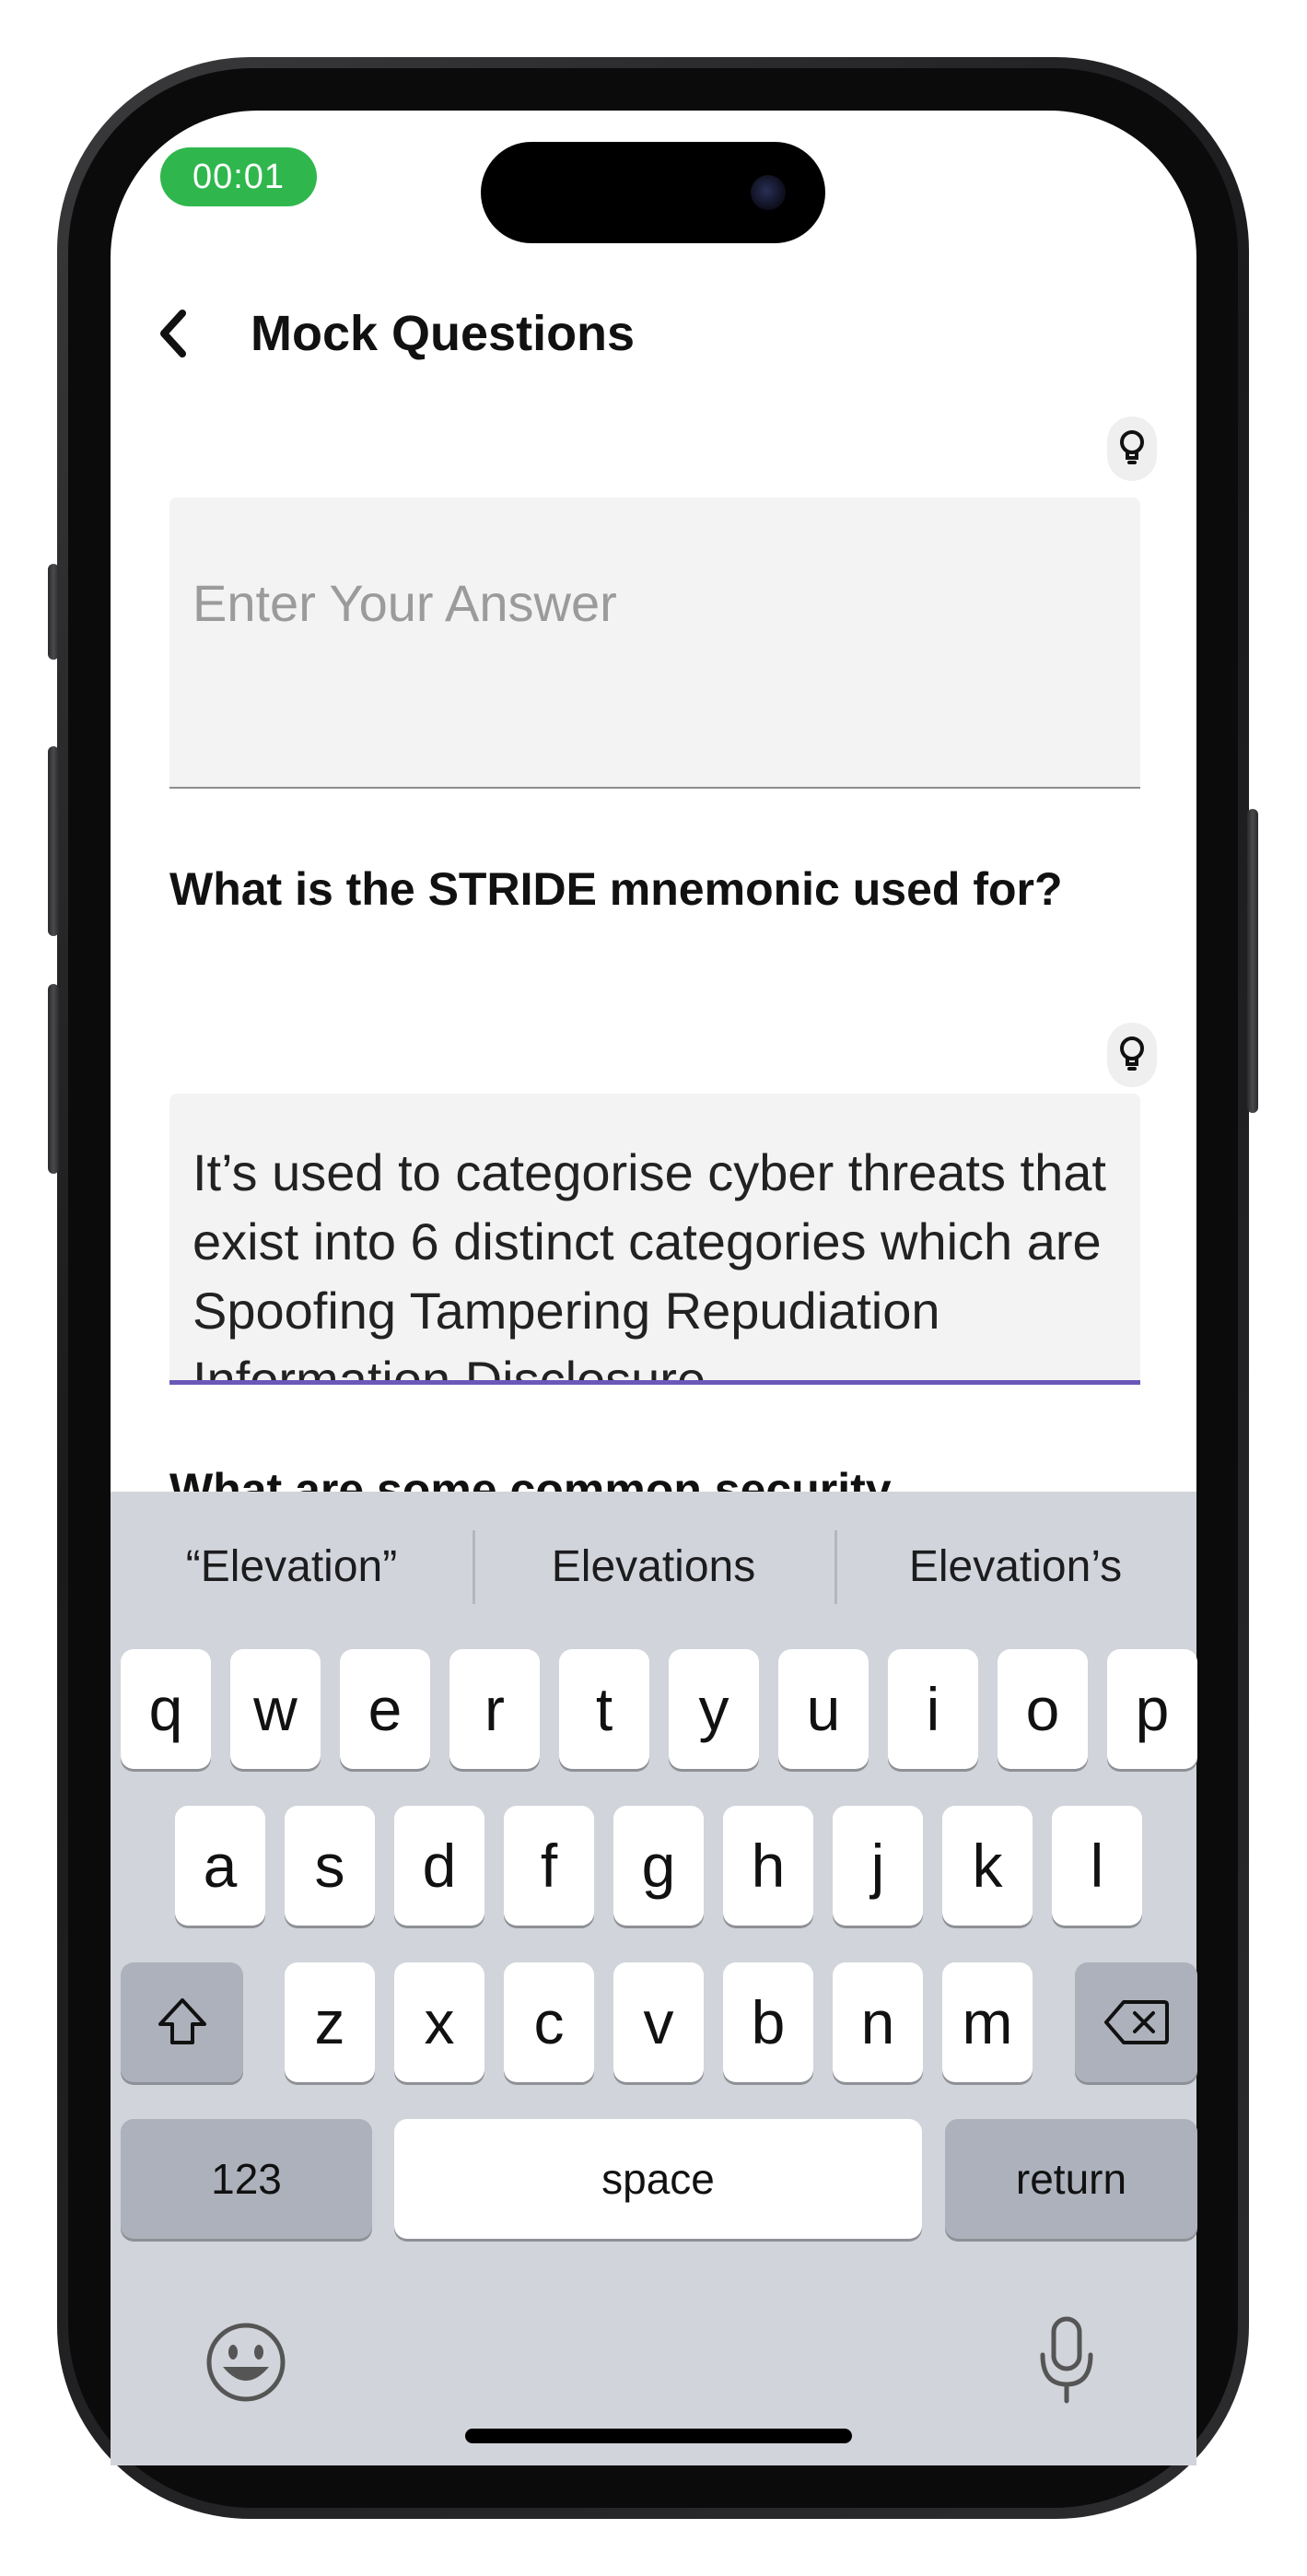 Image resolution: width=1307 pixels, height=2576 pixels. I want to click on emoji-button, so click(246, 2362).